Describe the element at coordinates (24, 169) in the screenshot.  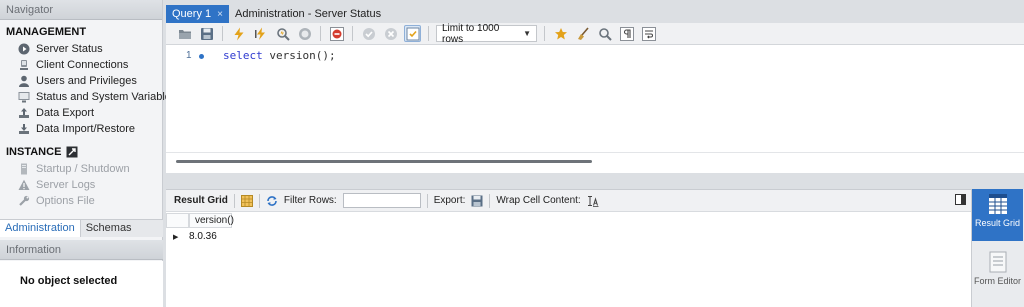
I see `server-icon` at that location.